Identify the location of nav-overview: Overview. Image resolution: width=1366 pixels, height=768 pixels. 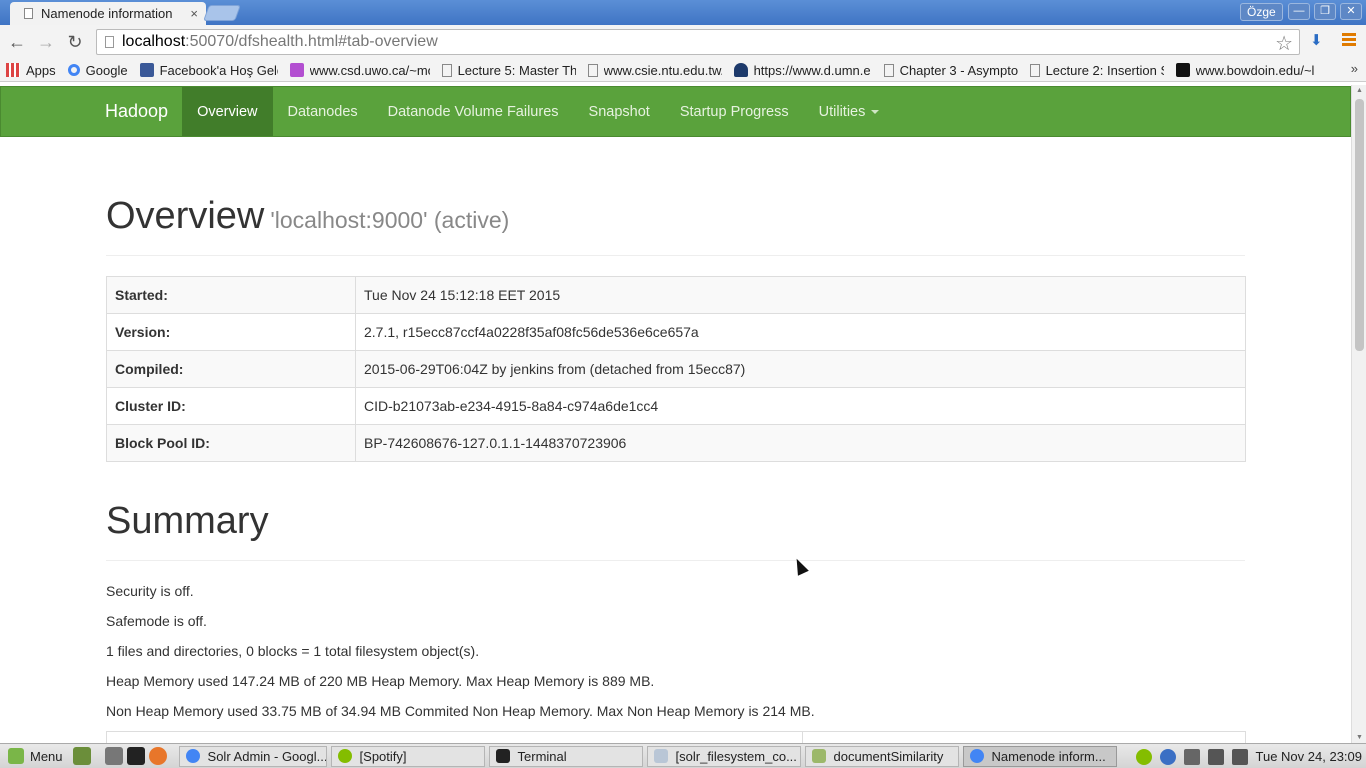
(227, 111).